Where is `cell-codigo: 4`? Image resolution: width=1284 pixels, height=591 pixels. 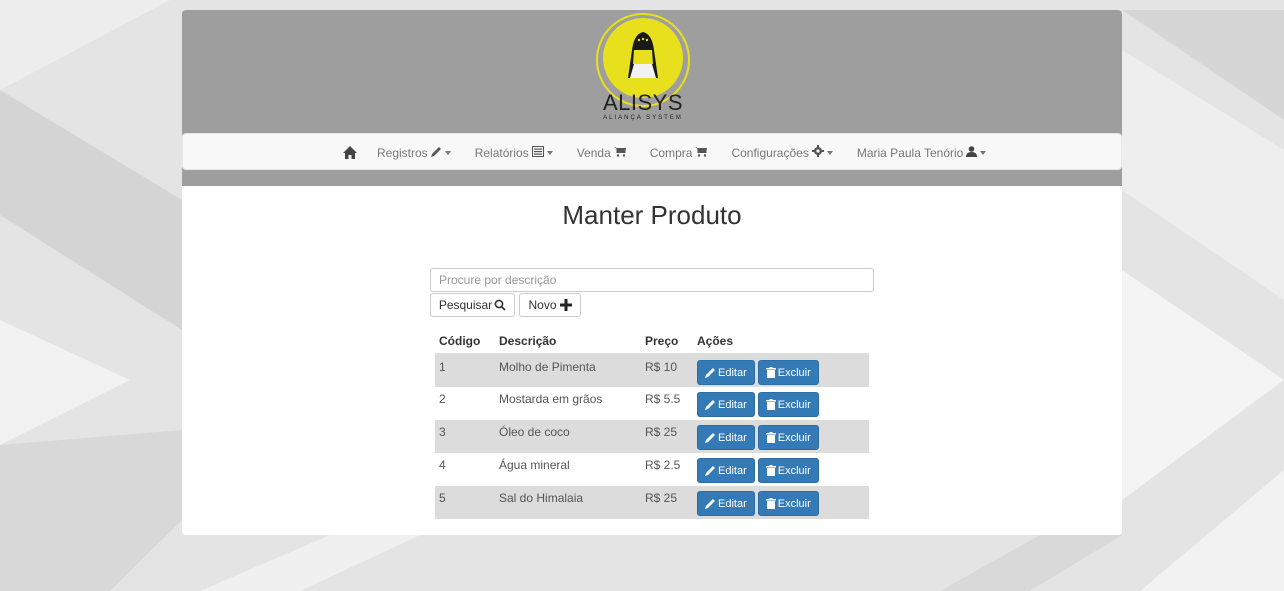
cell-codigo: 4 is located at coordinates (465, 469).